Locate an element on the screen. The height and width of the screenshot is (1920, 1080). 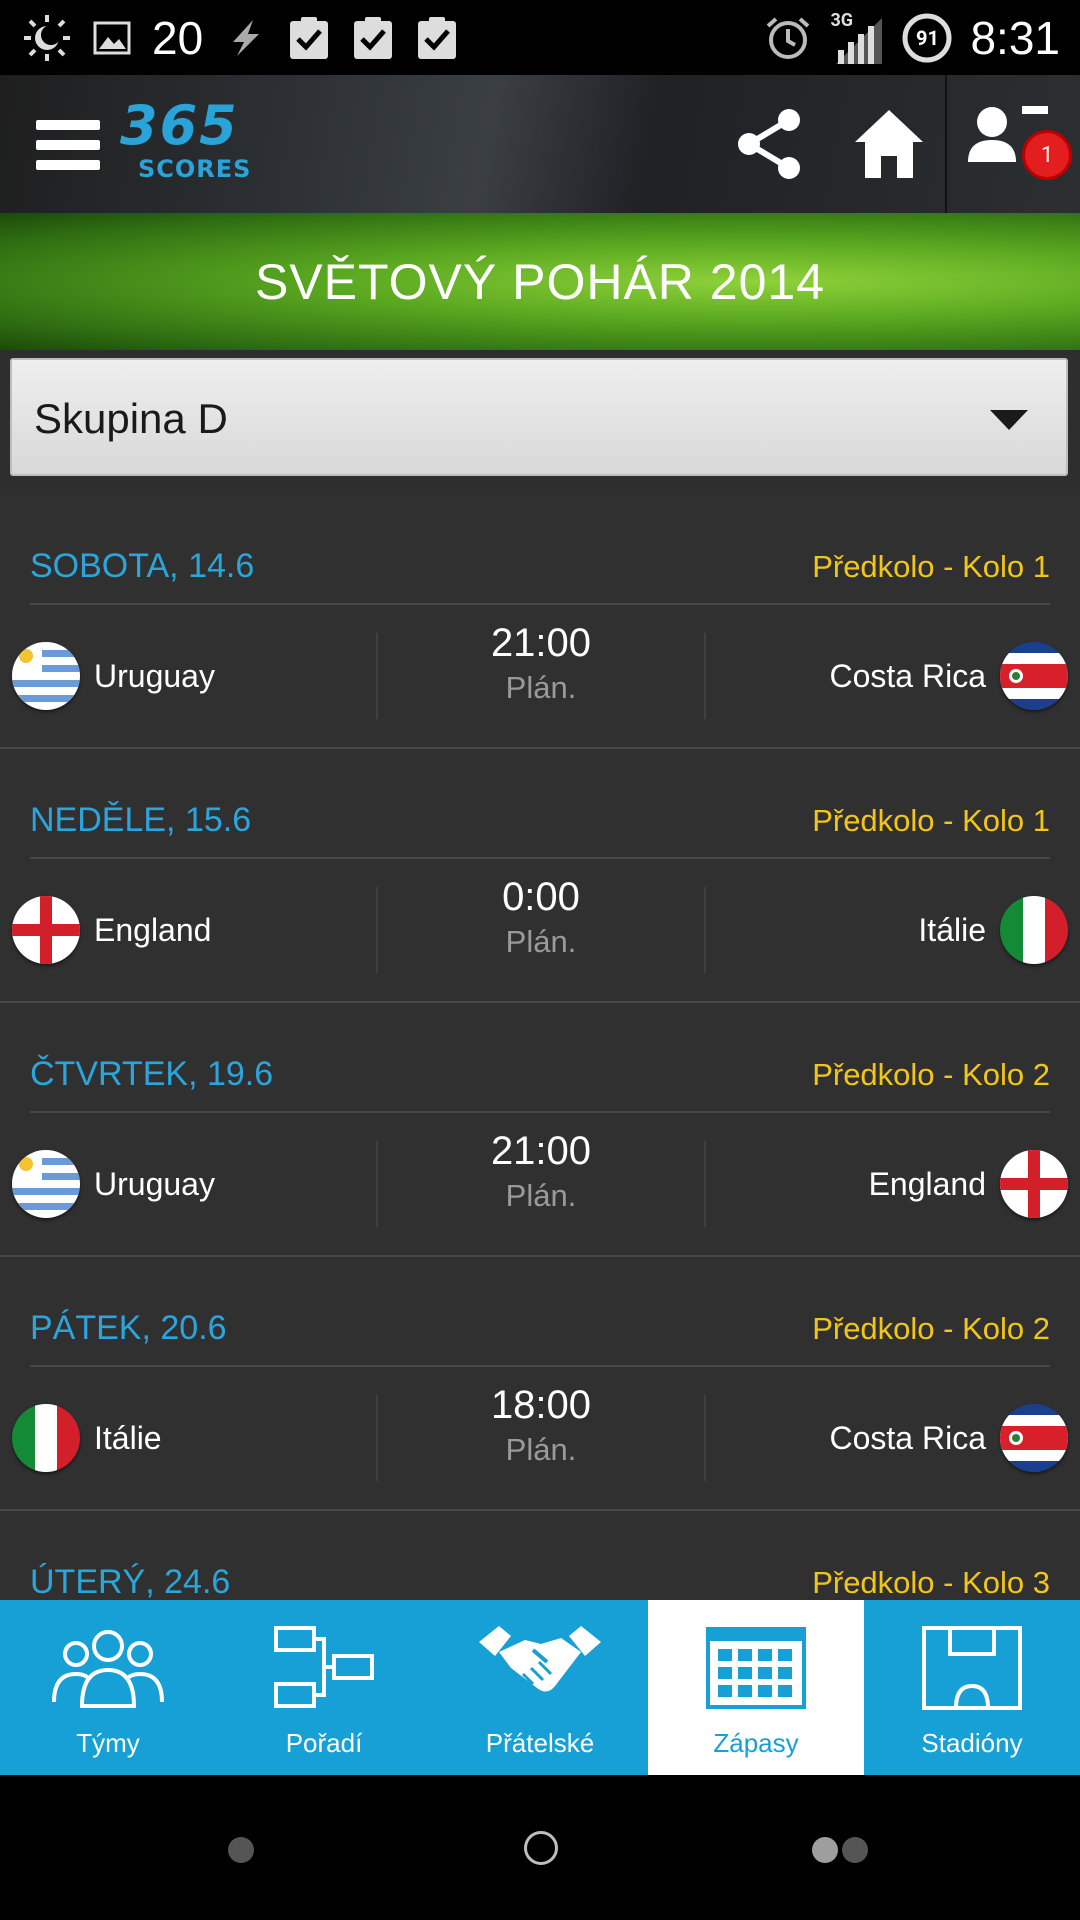
match-row: Uruguay 21:00 Plán. Costa Rica is located at coordinates (540, 677).